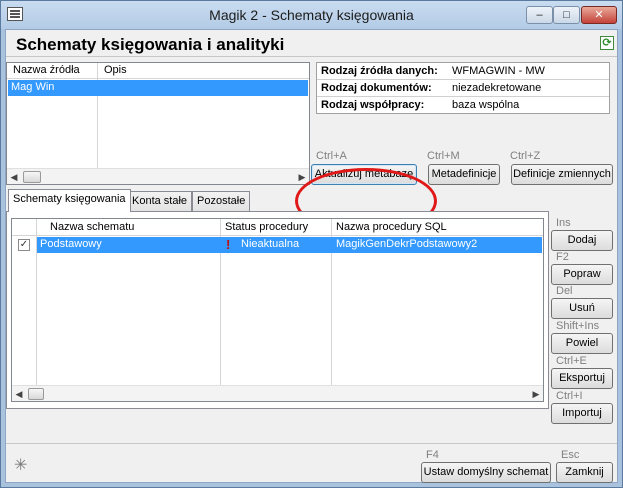 This screenshot has width=623, height=488. What do you see at coordinates (582, 413) in the screenshot?
I see `import-button: Importuj` at bounding box center [582, 413].